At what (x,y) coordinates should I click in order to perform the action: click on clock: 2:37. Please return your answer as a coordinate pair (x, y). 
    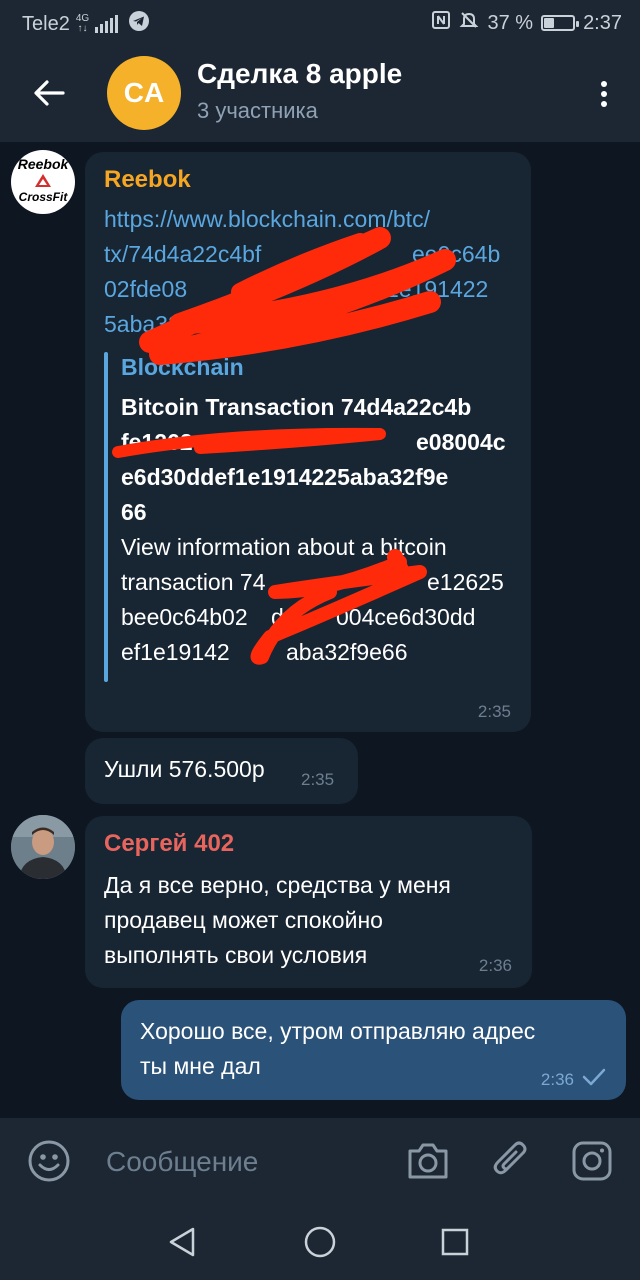
    Looking at the image, I should click on (602, 22).